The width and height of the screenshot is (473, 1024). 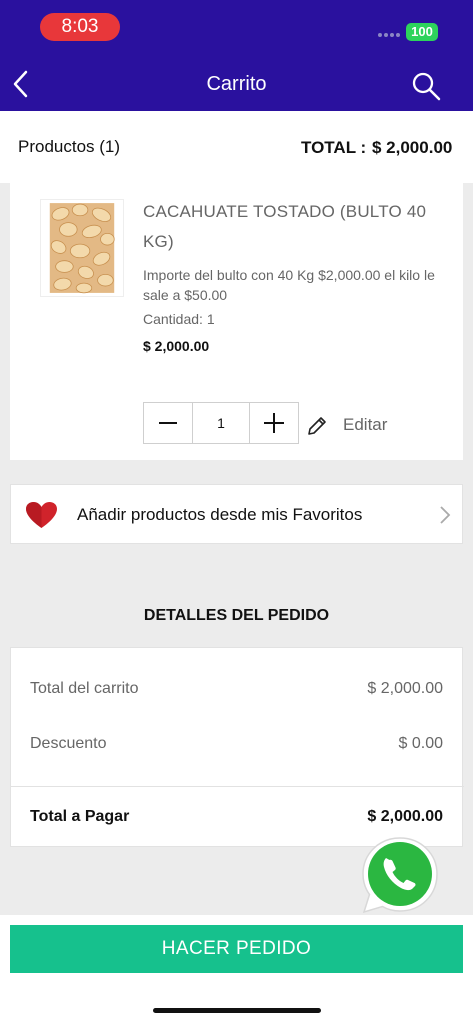 I want to click on quantity-stepper: 1, so click(x=221, y=423).